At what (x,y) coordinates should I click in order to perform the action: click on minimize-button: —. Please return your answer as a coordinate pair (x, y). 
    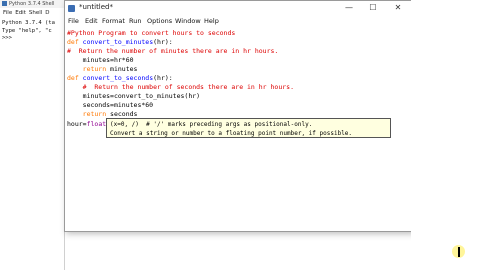
    Looking at the image, I should click on (349, 7).